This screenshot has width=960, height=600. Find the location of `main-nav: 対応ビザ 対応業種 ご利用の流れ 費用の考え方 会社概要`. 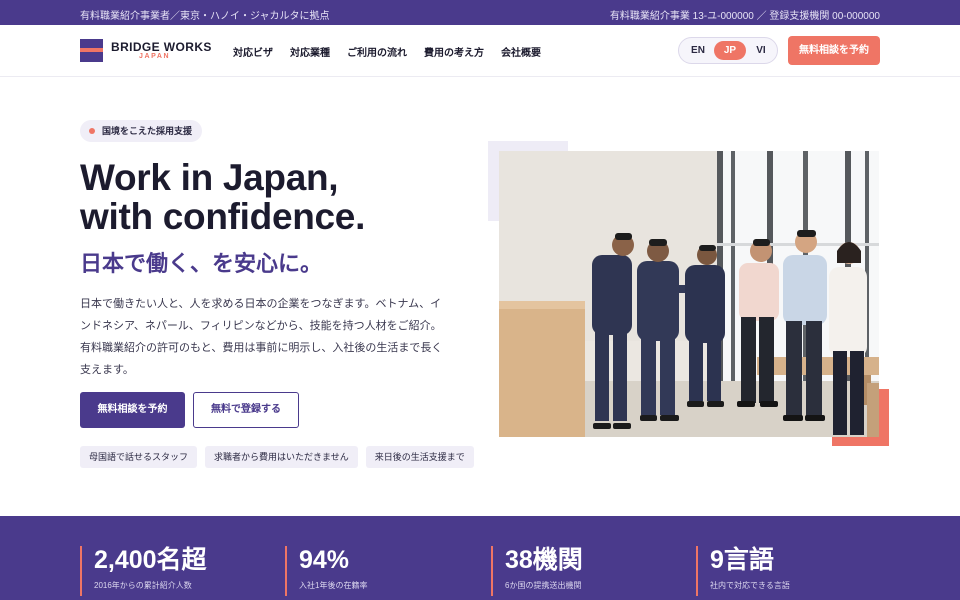

main-nav: 対応ビザ 対応業種 ご利用の流れ 費用の考え方 会社概要 is located at coordinates (387, 51).